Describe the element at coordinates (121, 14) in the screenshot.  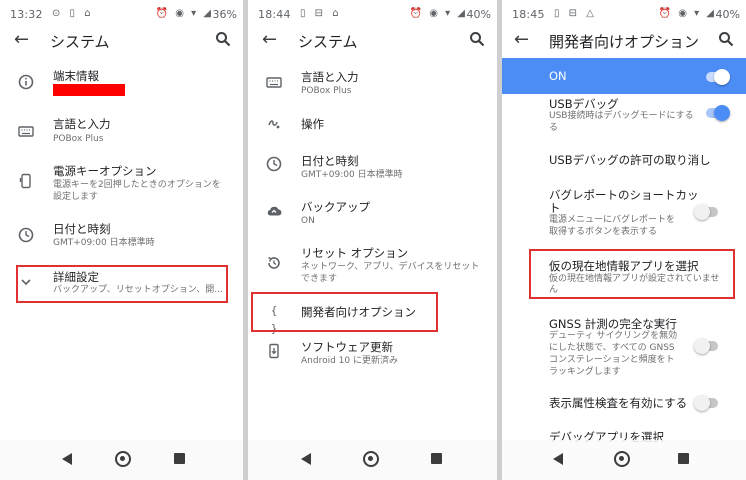
I see `status-bar: 13:32 ⊙ ▯ ⌂ ⏰ ◉ ▾ ◢ 36%` at that location.